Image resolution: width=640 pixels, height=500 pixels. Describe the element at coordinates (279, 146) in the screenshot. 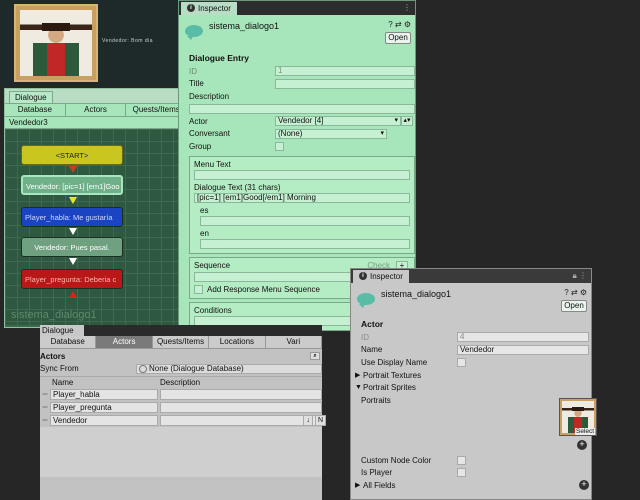

I see `group-checkbox` at that location.